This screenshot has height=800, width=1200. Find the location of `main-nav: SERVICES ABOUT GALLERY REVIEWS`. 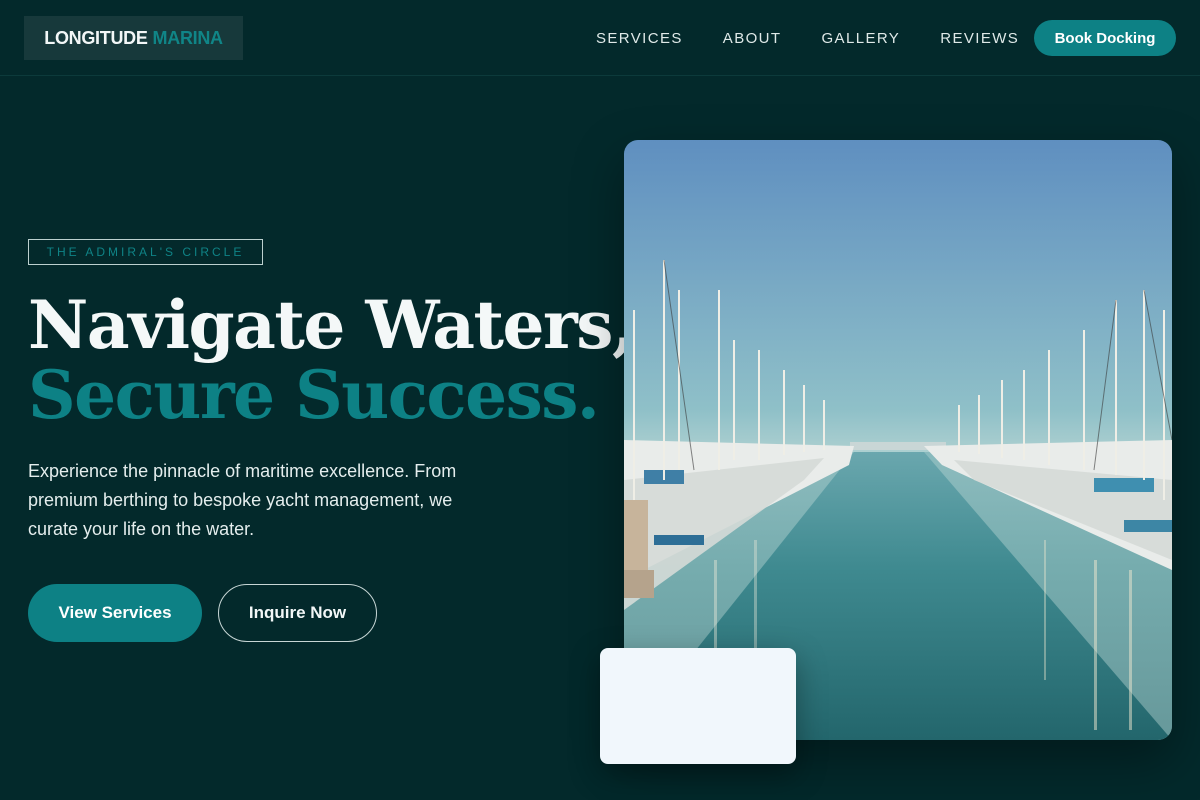

main-nav: SERVICES ABOUT GALLERY REVIEWS is located at coordinates (807, 38).